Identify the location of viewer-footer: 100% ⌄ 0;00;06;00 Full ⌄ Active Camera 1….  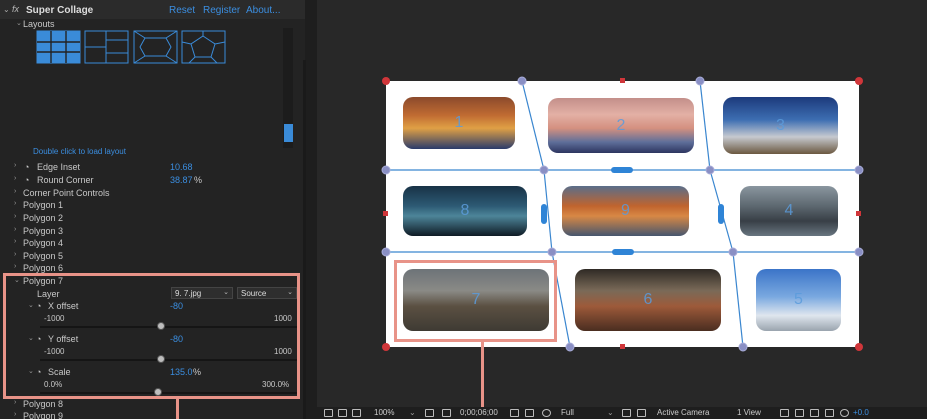
(622, 413).